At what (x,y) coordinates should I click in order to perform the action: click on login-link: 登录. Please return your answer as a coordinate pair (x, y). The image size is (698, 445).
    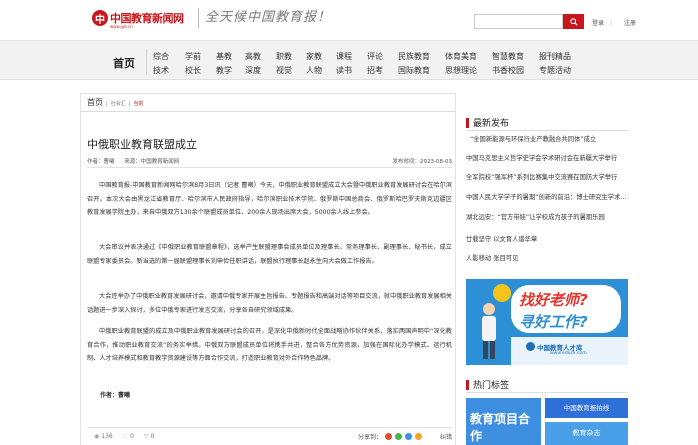
    Looking at the image, I should click on (598, 23).